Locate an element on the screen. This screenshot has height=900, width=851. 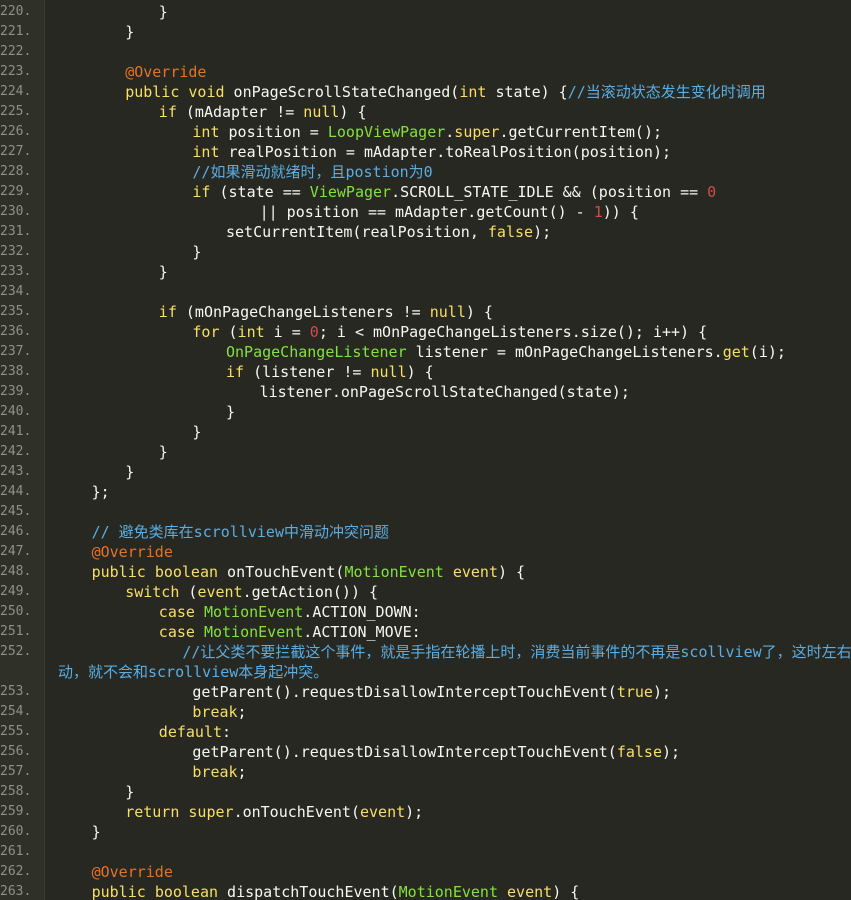
code-line: default: is located at coordinates (195, 732).